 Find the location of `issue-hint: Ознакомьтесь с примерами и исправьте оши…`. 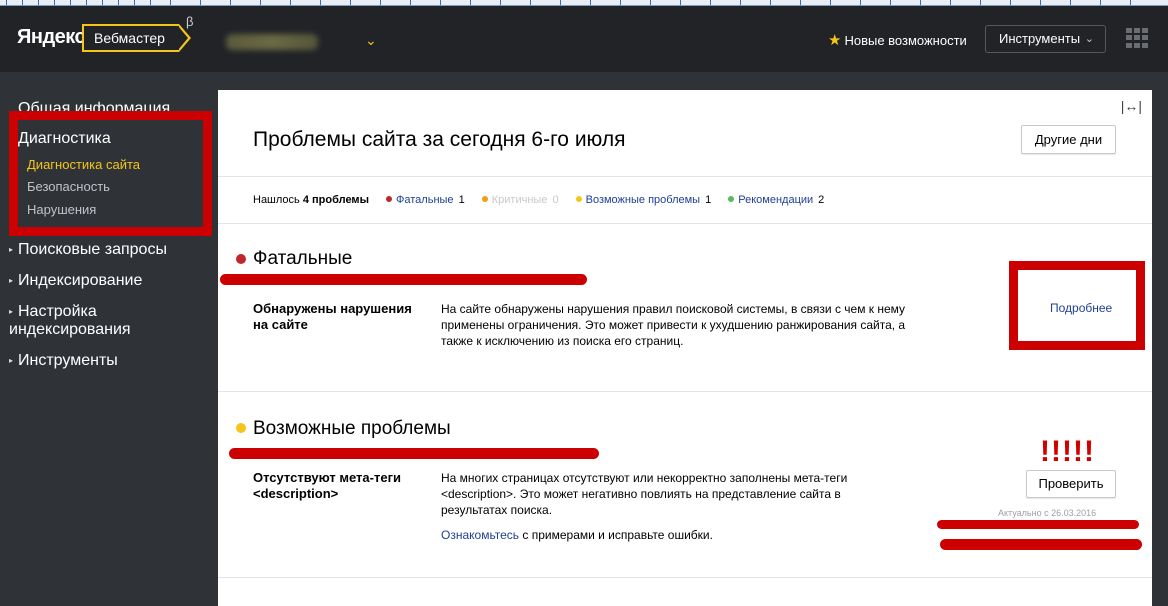

issue-hint: Ознакомьтесь с примерами и исправьте оши… is located at coordinates (691, 535).